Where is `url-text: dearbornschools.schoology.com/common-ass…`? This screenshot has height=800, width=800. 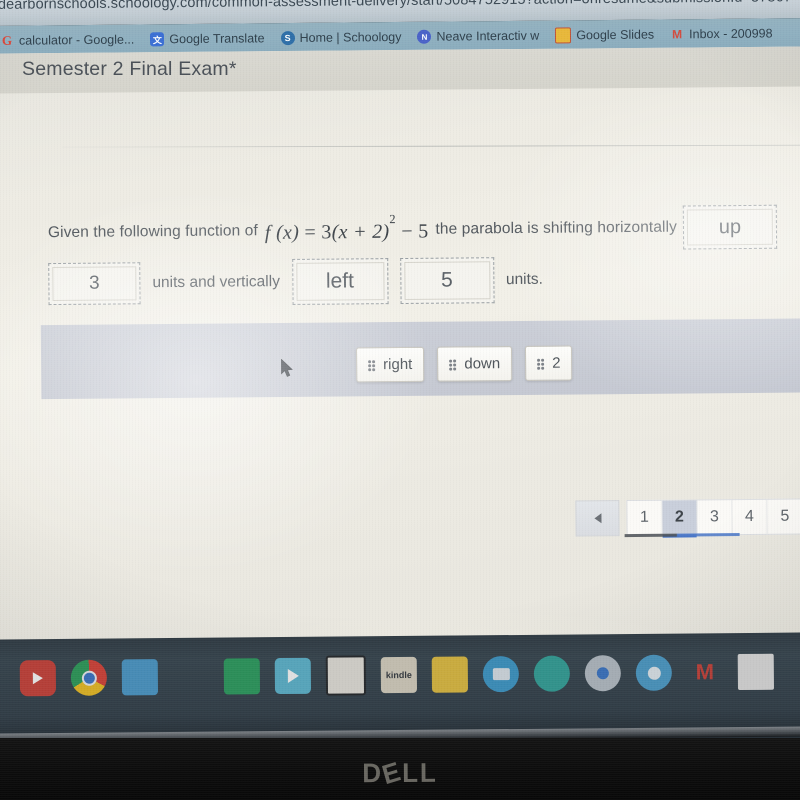 url-text: dearbornschools.schoology.com/common-ass… is located at coordinates (396, 6).